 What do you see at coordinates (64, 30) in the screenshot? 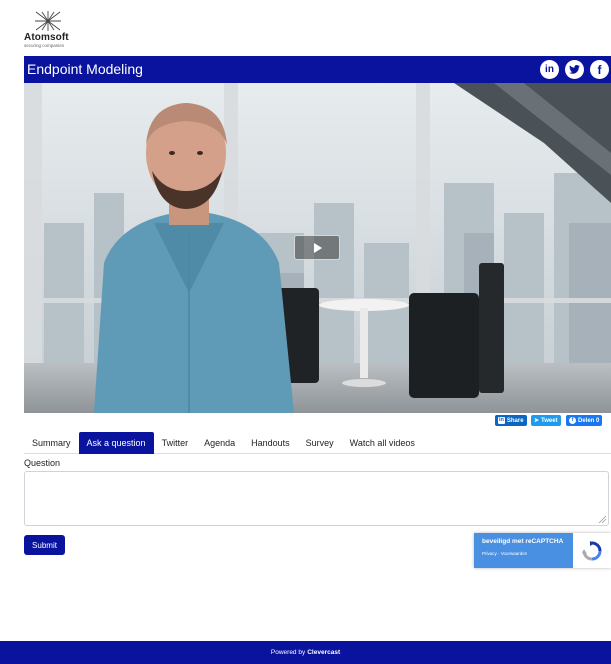
I see `brand-logo: Atomsoft securing companies` at bounding box center [64, 30].